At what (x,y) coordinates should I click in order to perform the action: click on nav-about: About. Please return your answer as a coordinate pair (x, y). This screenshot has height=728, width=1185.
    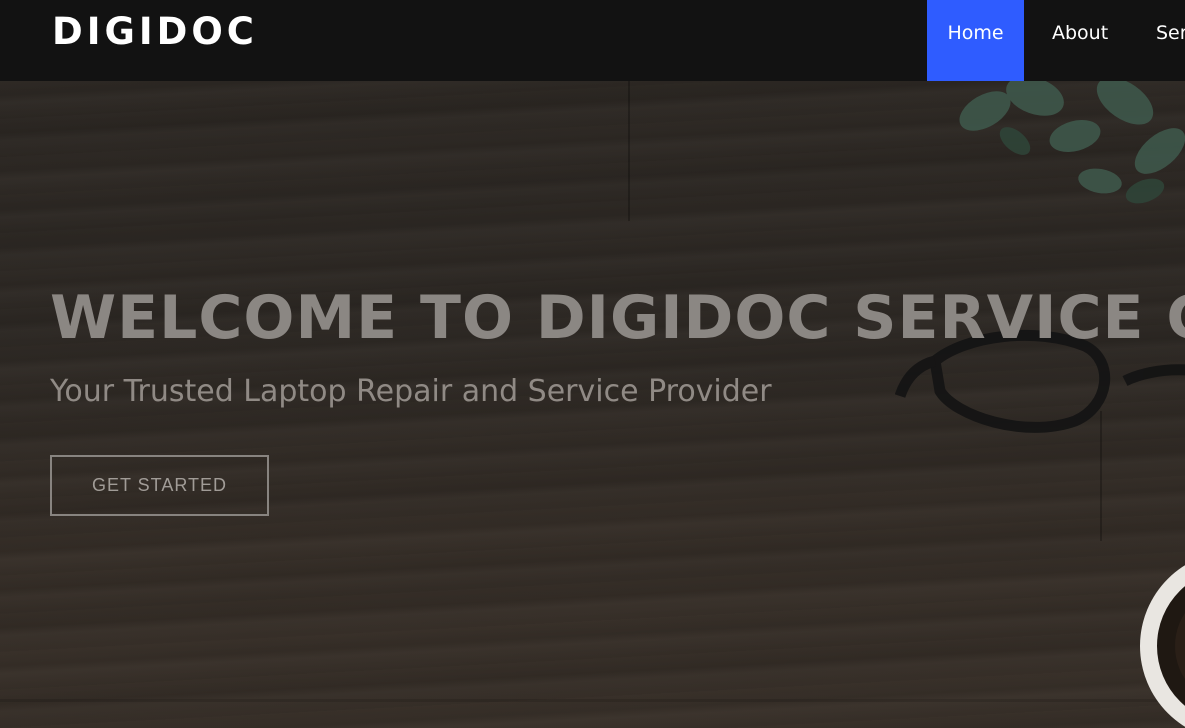
    Looking at the image, I should click on (1080, 40).